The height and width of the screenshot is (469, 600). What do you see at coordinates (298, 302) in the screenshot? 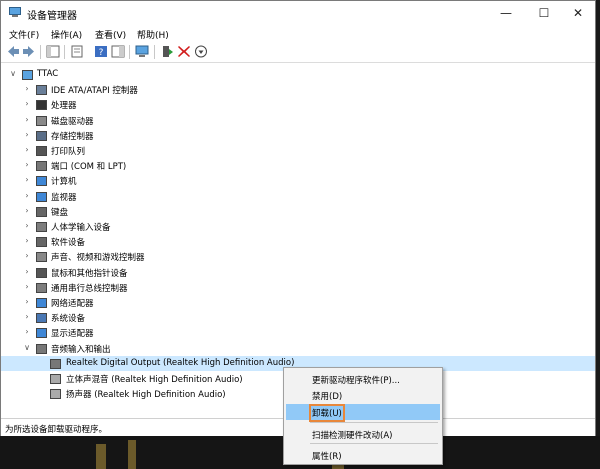
I see `tree-category: › 网络适配器` at bounding box center [298, 302].